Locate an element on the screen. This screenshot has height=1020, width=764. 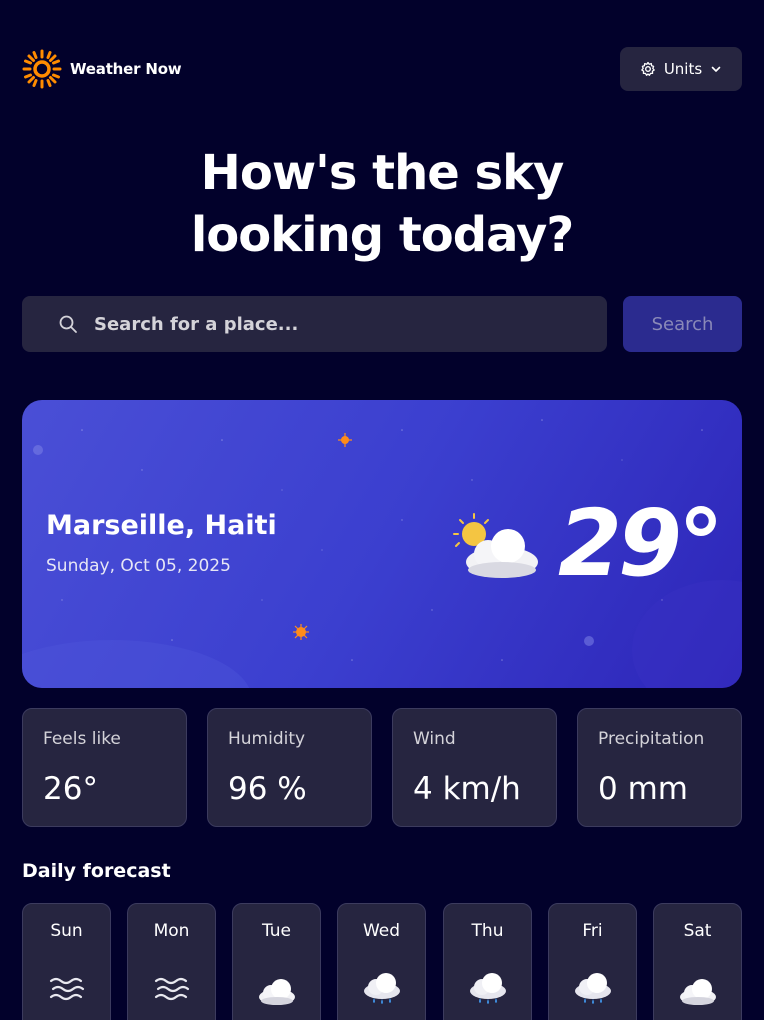
stat-label: Wind is located at coordinates (434, 739).